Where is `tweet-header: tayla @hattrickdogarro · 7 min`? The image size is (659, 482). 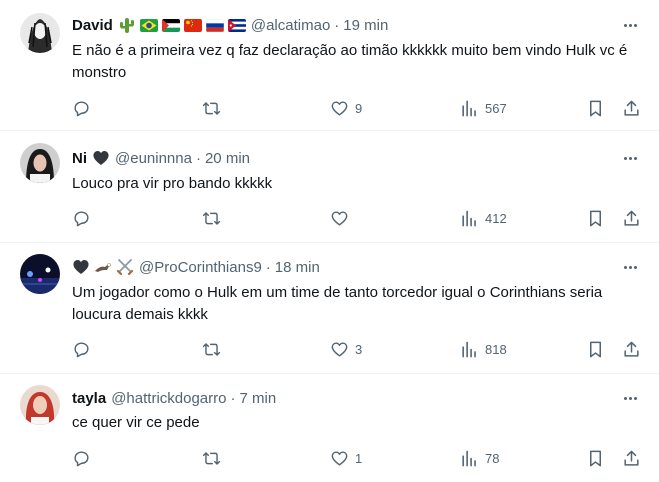
tweet-header: tayla @hattrickdogarro · 7 min is located at coordinates (174, 398).